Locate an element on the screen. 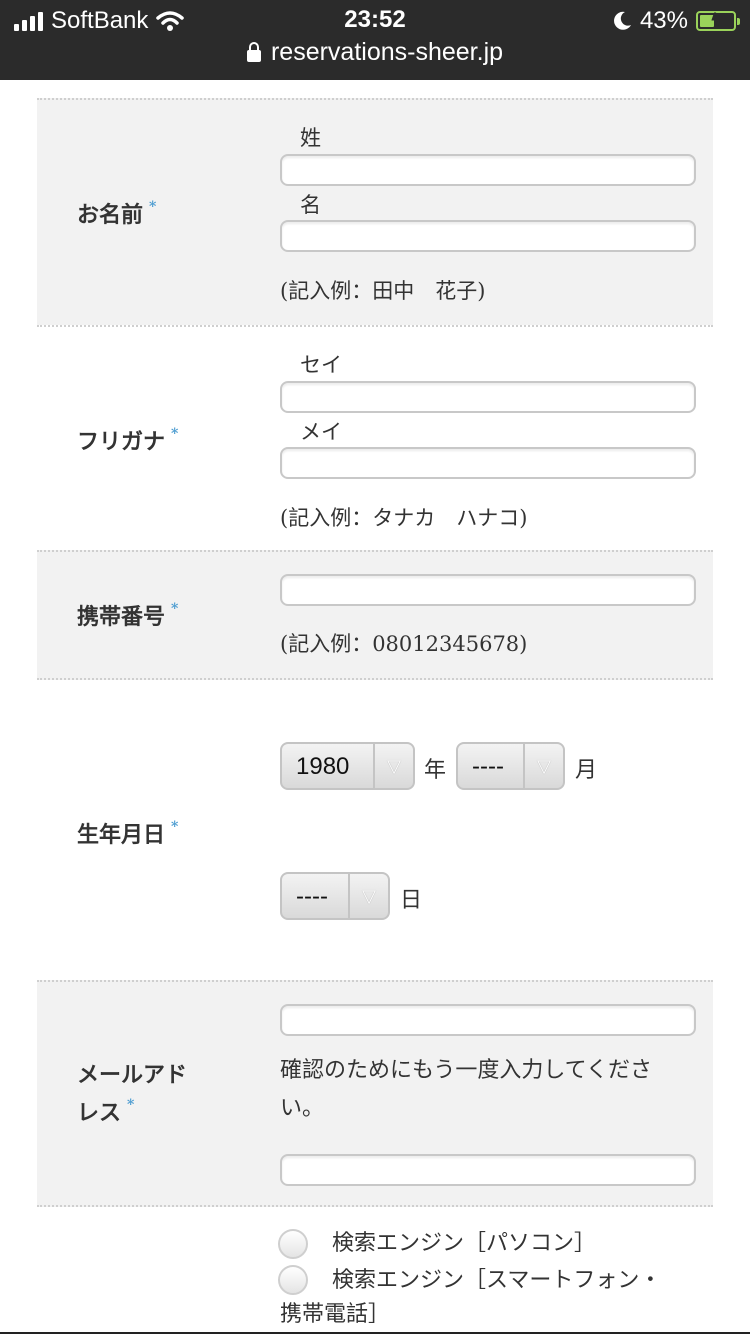  email-confirm-note: 確認のためにもう一度入力してくださ い。 is located at coordinates (490, 1090).